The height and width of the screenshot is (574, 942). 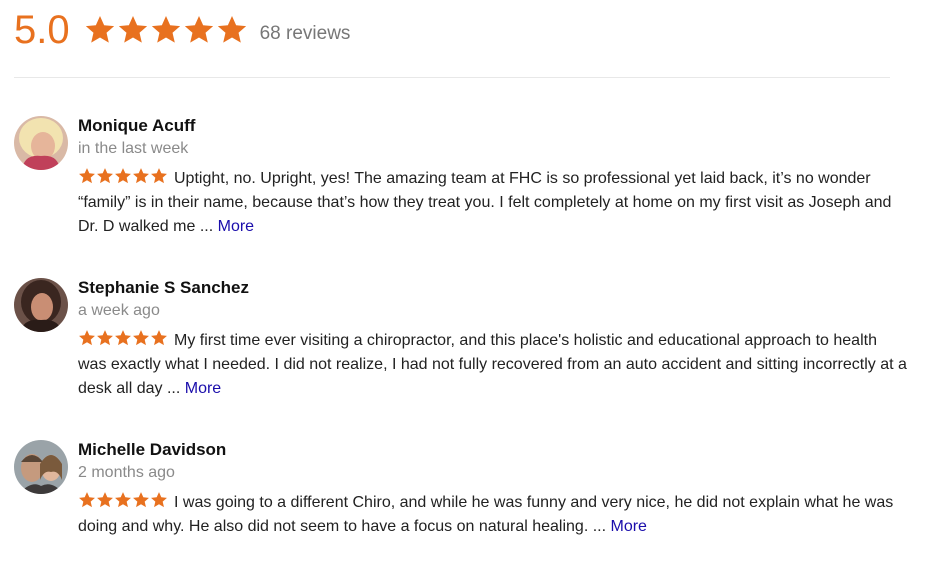 I want to click on reviewer-name: Monique Acuff, so click(x=493, y=126).